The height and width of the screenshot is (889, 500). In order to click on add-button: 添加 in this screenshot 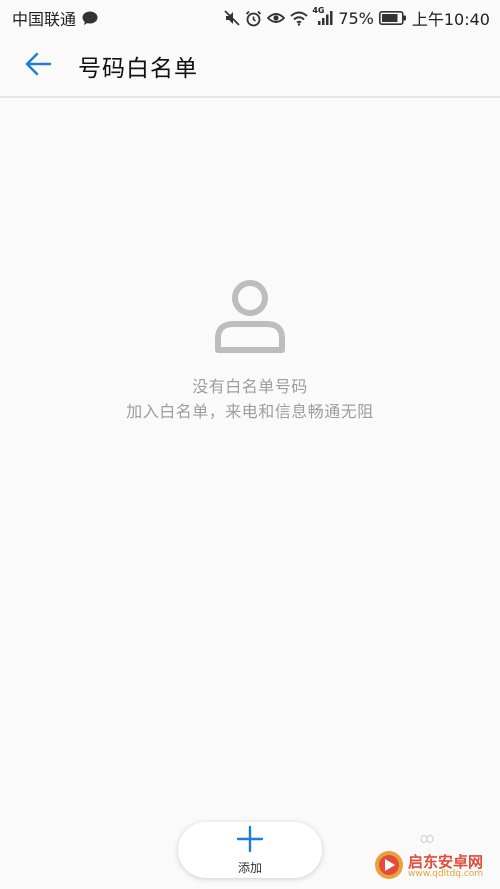, I will do `click(250, 850)`.